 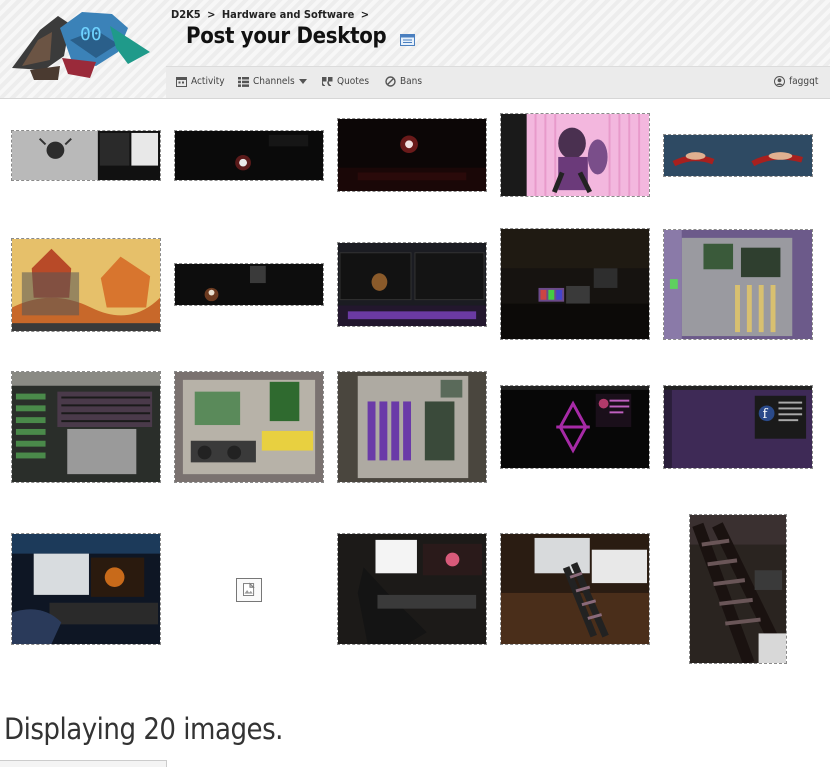 I want to click on nav-channels: Channels, so click(x=274, y=81).